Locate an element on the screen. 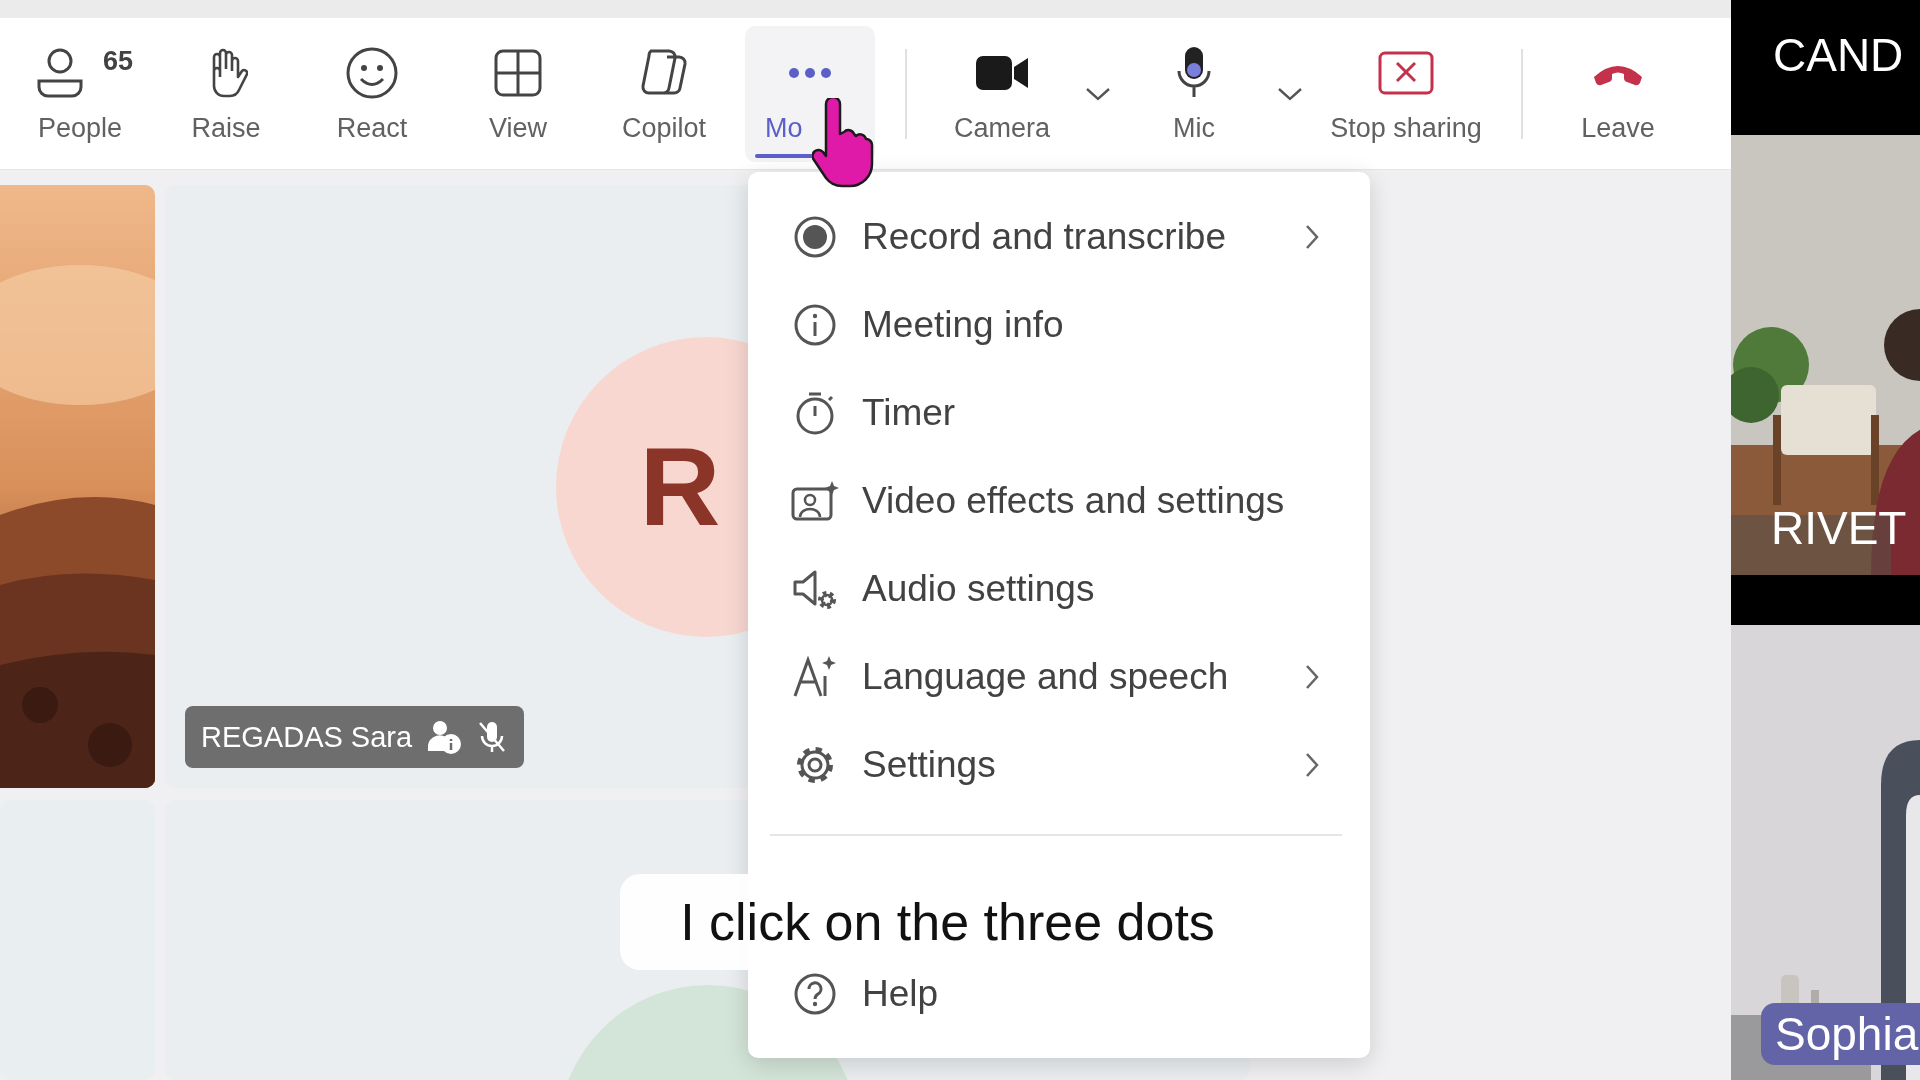 This screenshot has width=1920, height=1080. participant-name: CAND is located at coordinates (1838, 55).